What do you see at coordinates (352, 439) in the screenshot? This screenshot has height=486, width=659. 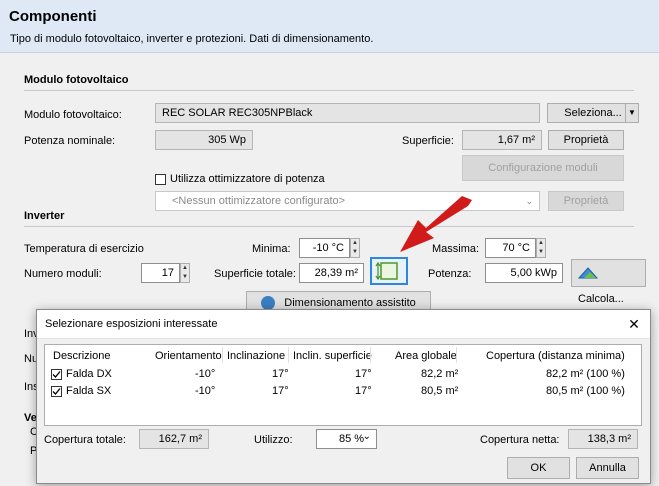 I see `utilizzo-value: 85 %` at bounding box center [352, 439].